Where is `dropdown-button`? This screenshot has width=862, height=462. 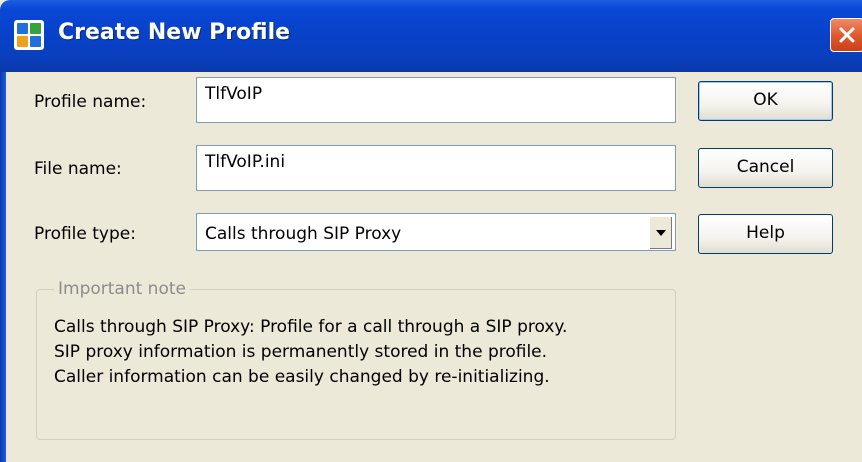 dropdown-button is located at coordinates (661, 233).